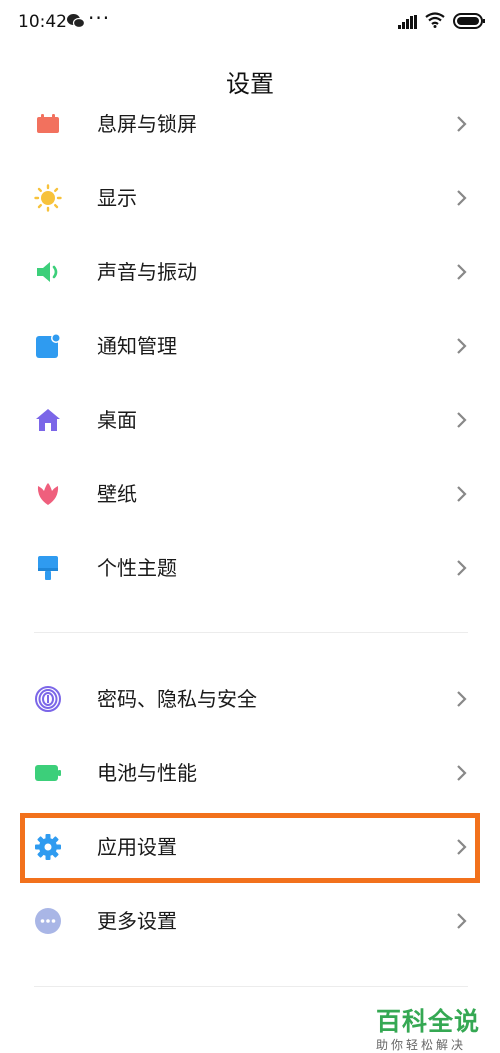 The image size is (500, 1053). I want to click on setting-label: 个性主题, so click(137, 568).